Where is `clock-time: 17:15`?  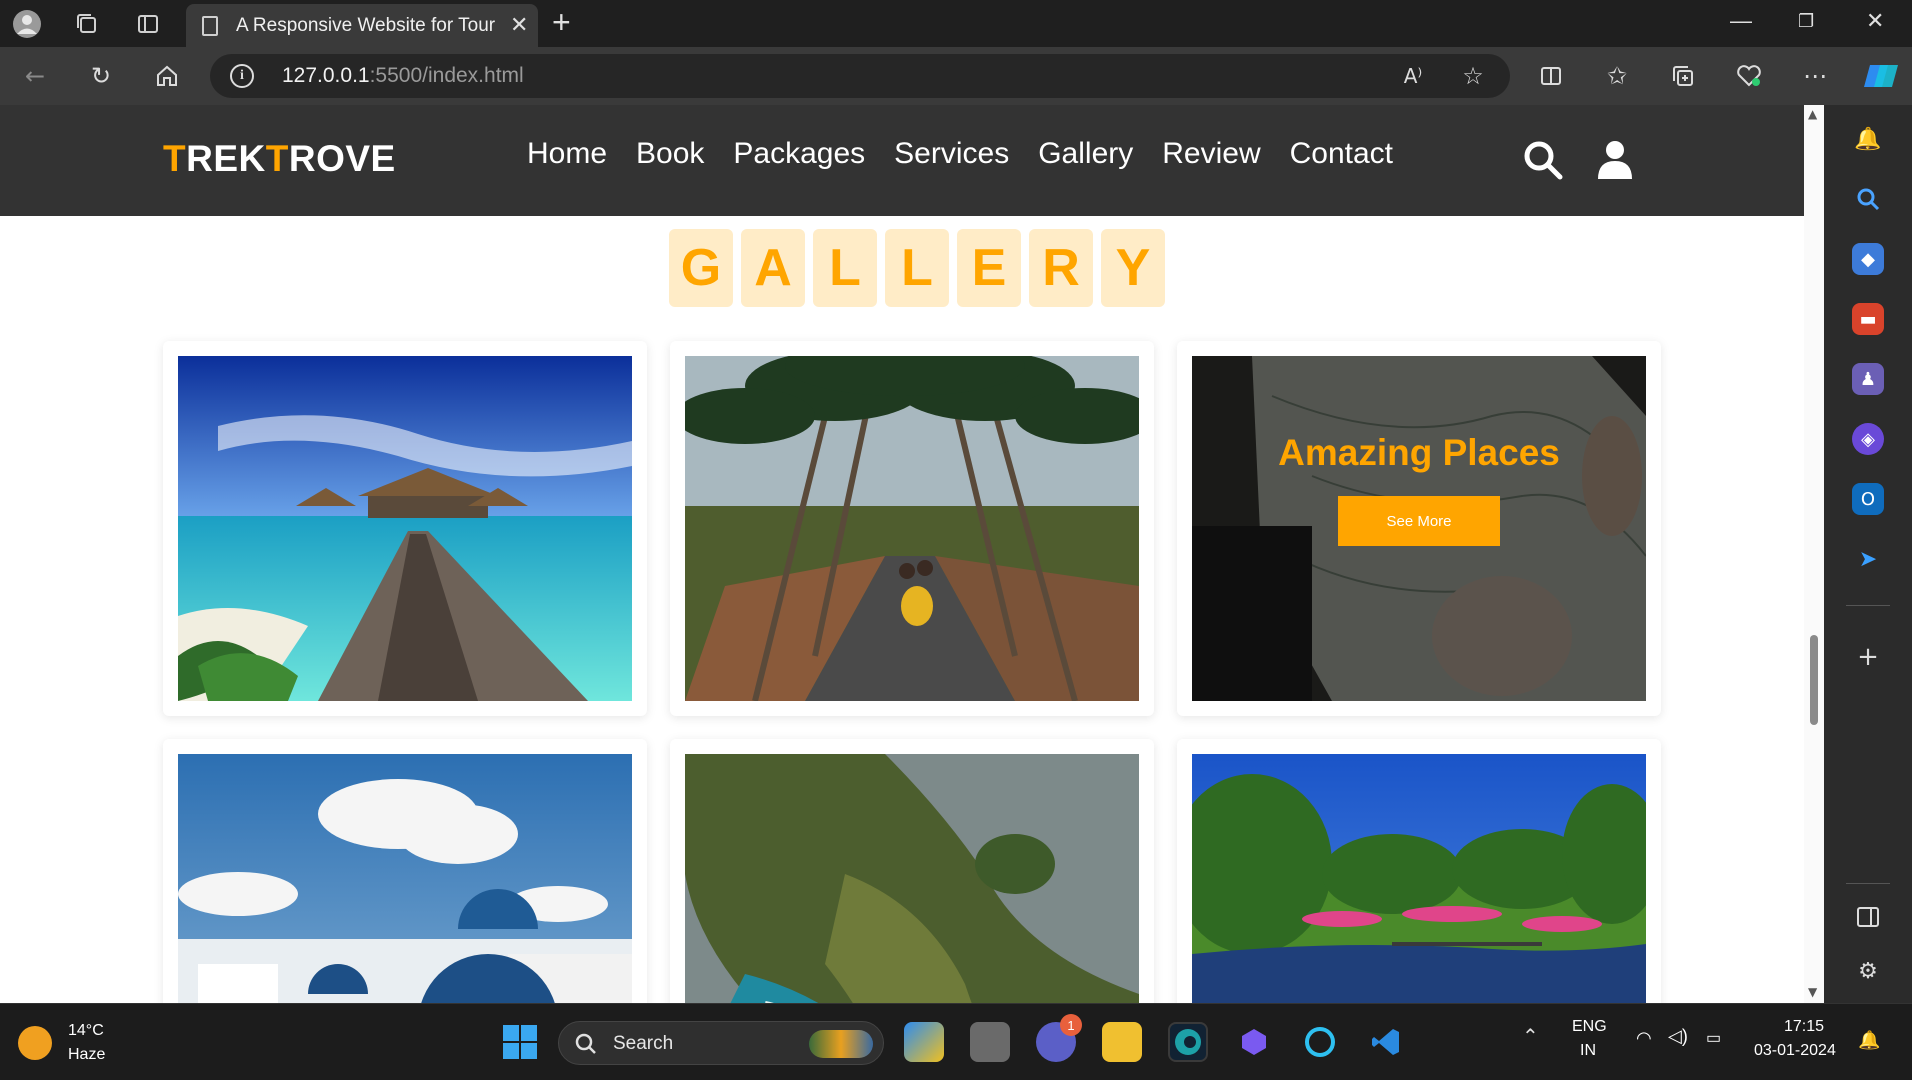
clock-time: 17:15 is located at coordinates (1804, 1027).